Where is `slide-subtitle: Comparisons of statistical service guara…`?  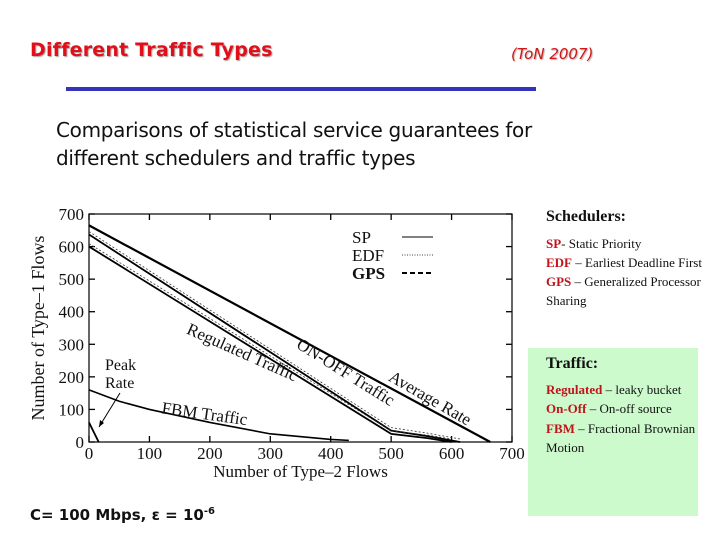
slide-subtitle: Comparisons of statistical service guara… is located at coordinates (294, 144).